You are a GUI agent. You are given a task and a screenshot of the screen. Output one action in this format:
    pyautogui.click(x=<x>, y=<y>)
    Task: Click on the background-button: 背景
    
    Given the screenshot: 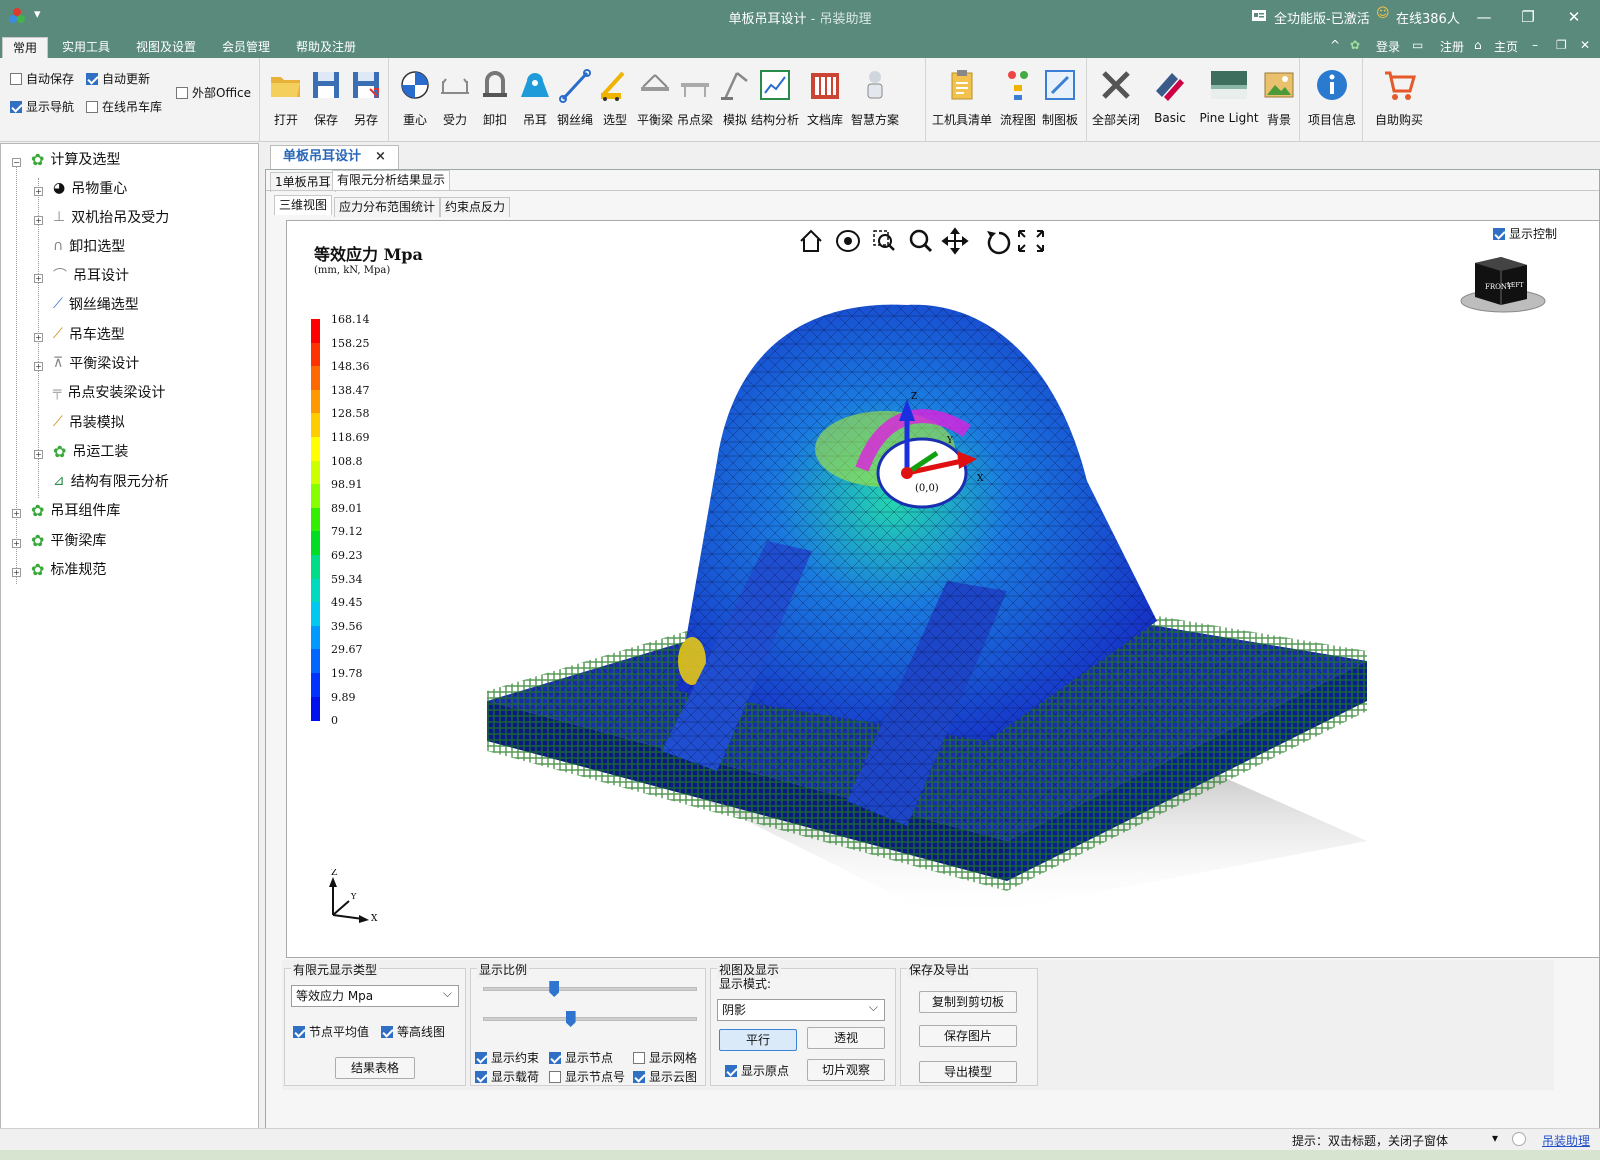 What is the action you would take?
    pyautogui.click(x=1279, y=100)
    